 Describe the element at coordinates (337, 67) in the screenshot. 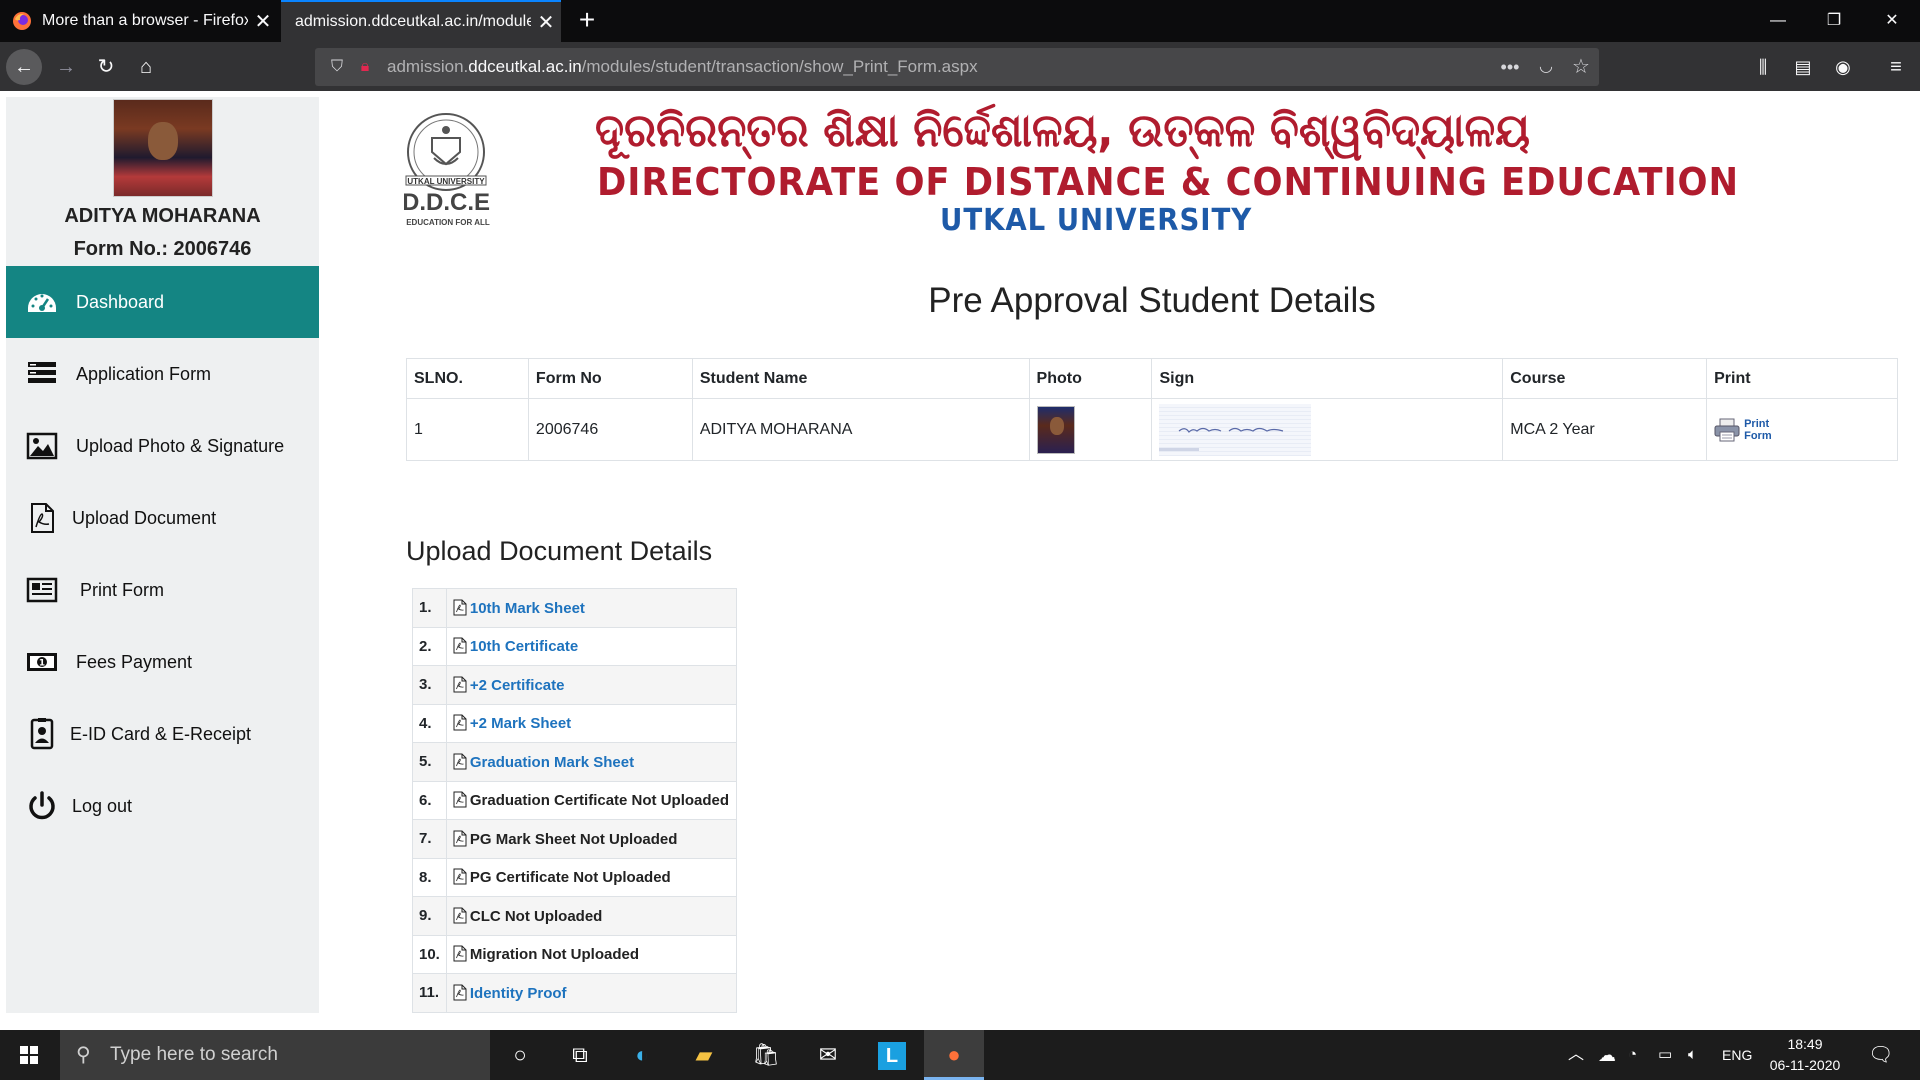

I see `shield-icon: ⛉` at that location.